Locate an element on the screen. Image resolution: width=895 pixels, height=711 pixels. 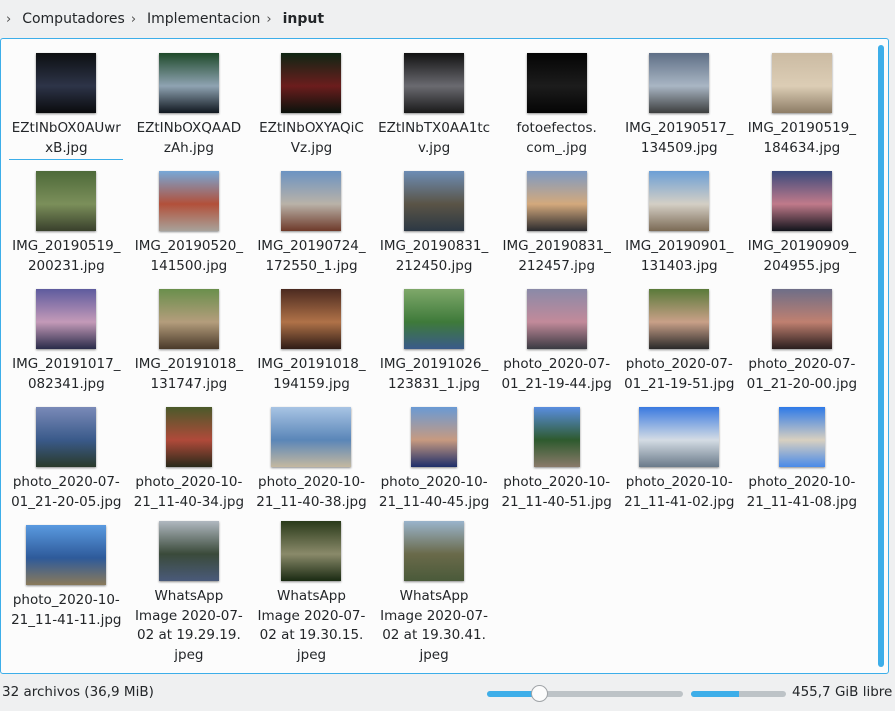
file-item: EZtINbOX0AUwr xB.jpg is located at coordinates (66, 106).